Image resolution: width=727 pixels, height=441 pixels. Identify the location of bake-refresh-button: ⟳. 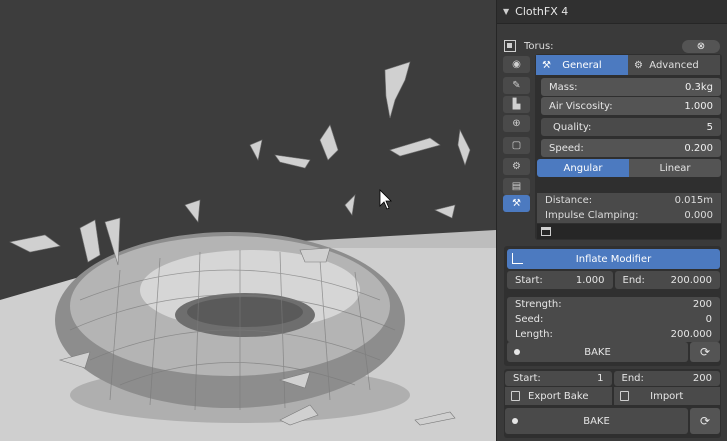
(705, 421).